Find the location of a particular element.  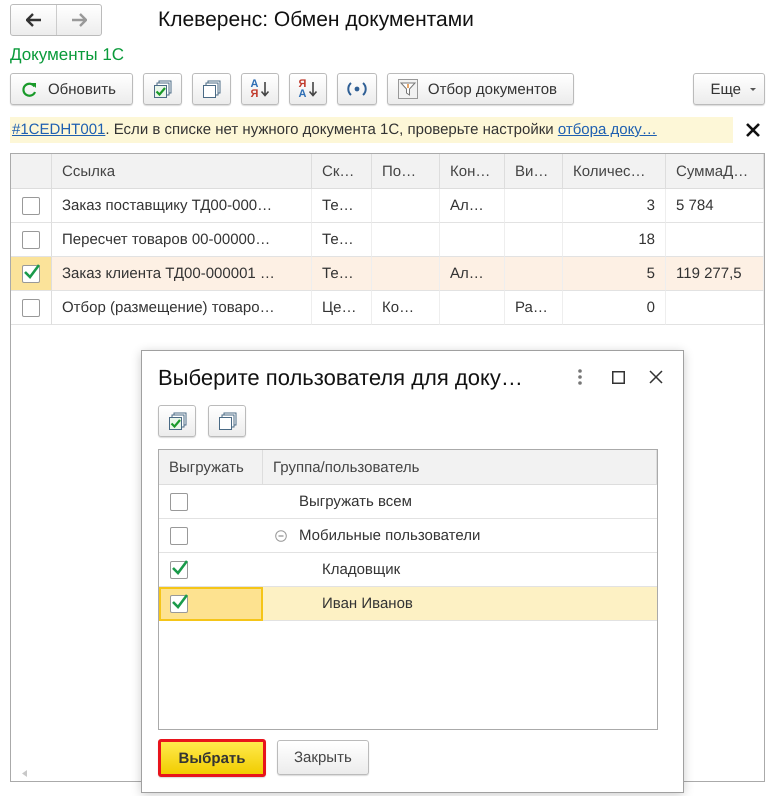

refresh-icon is located at coordinates (29, 89).